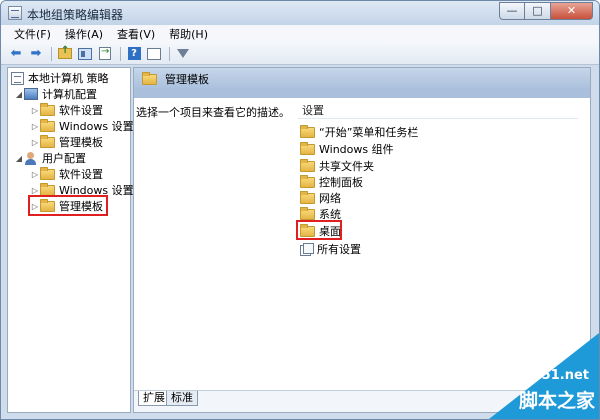 Image resolution: width=600 pixels, height=420 pixels. Describe the element at coordinates (438, 118) in the screenshot. I see `header-divider` at that location.